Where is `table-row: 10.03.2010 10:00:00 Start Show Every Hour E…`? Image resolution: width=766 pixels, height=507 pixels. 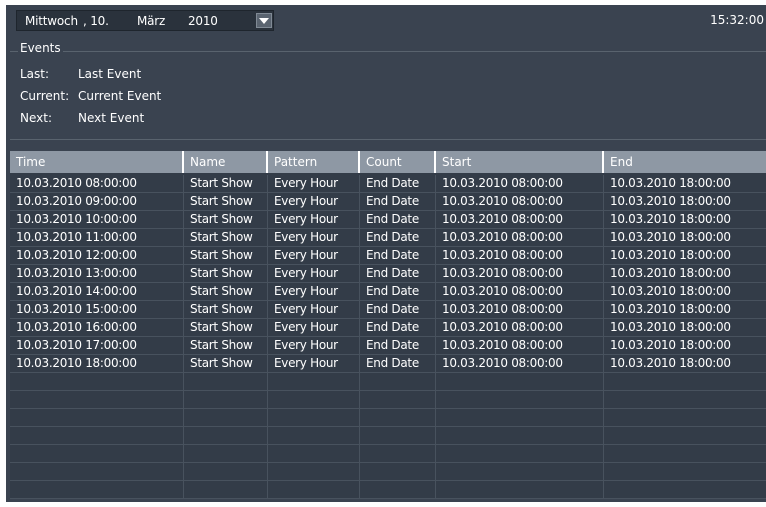 table-row: 10.03.2010 10:00:00 Start Show Every Hour E… is located at coordinates (388, 220).